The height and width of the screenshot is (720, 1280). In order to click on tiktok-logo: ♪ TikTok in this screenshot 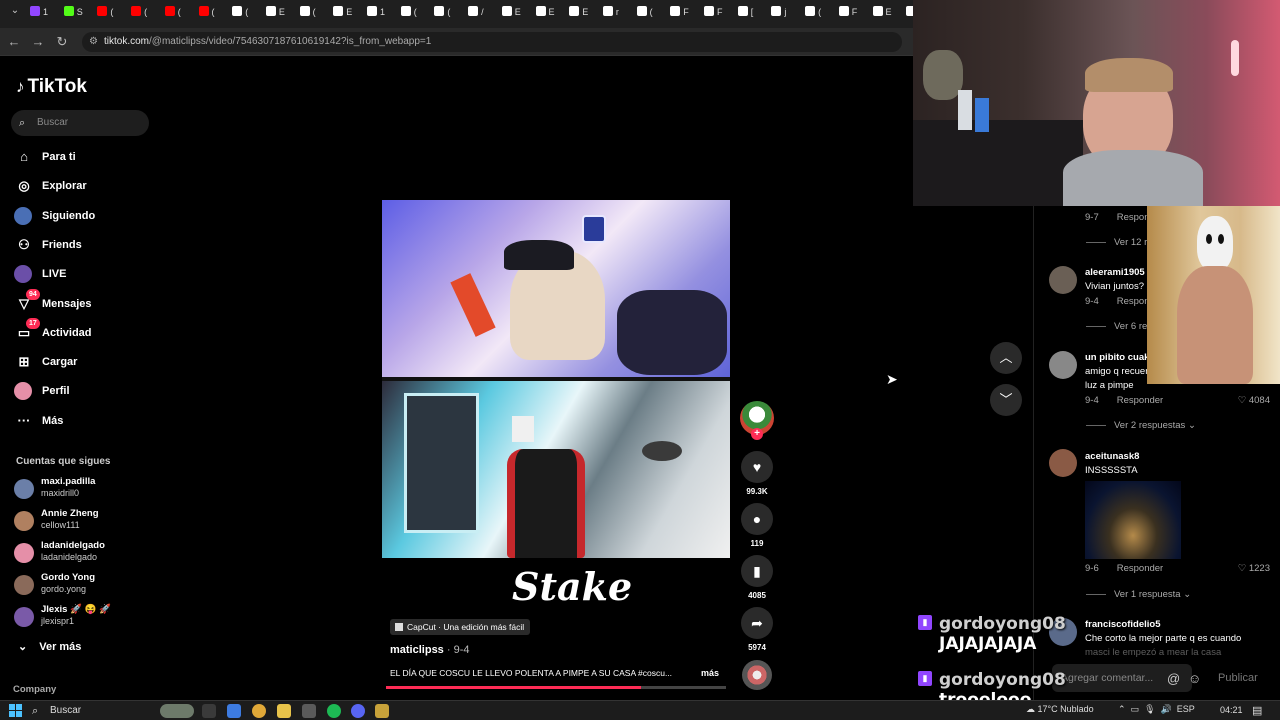, I will do `click(51, 87)`.